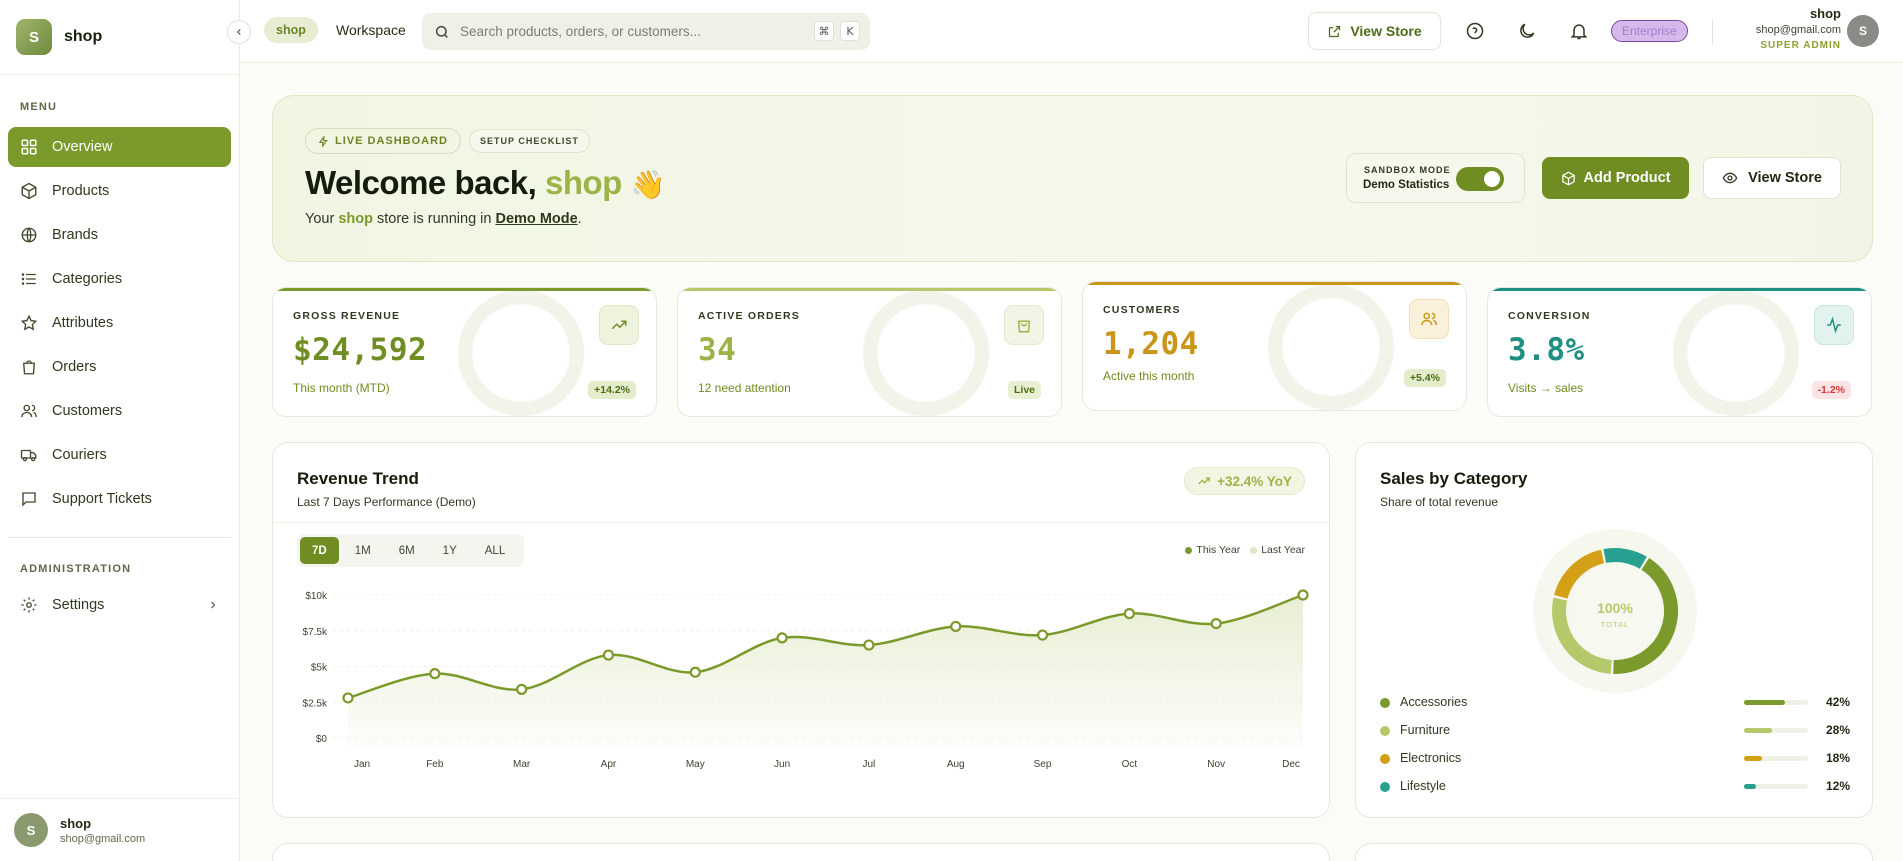 The height and width of the screenshot is (861, 1903). Describe the element at coordinates (1480, 179) in the screenshot. I see `sandbox-toggle` at that location.